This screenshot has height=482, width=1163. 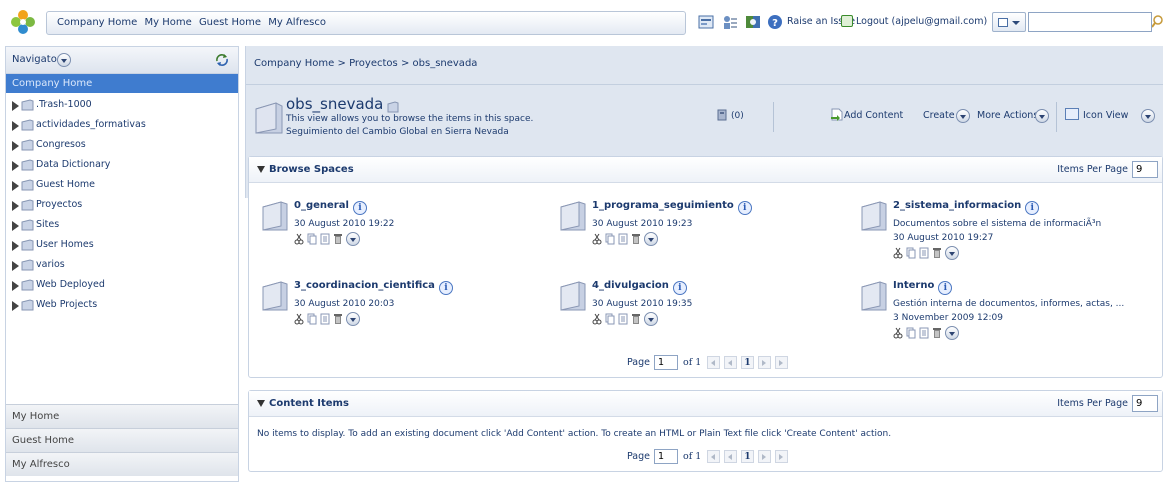 What do you see at coordinates (1090, 22) in the screenshot?
I see `search-input` at bounding box center [1090, 22].